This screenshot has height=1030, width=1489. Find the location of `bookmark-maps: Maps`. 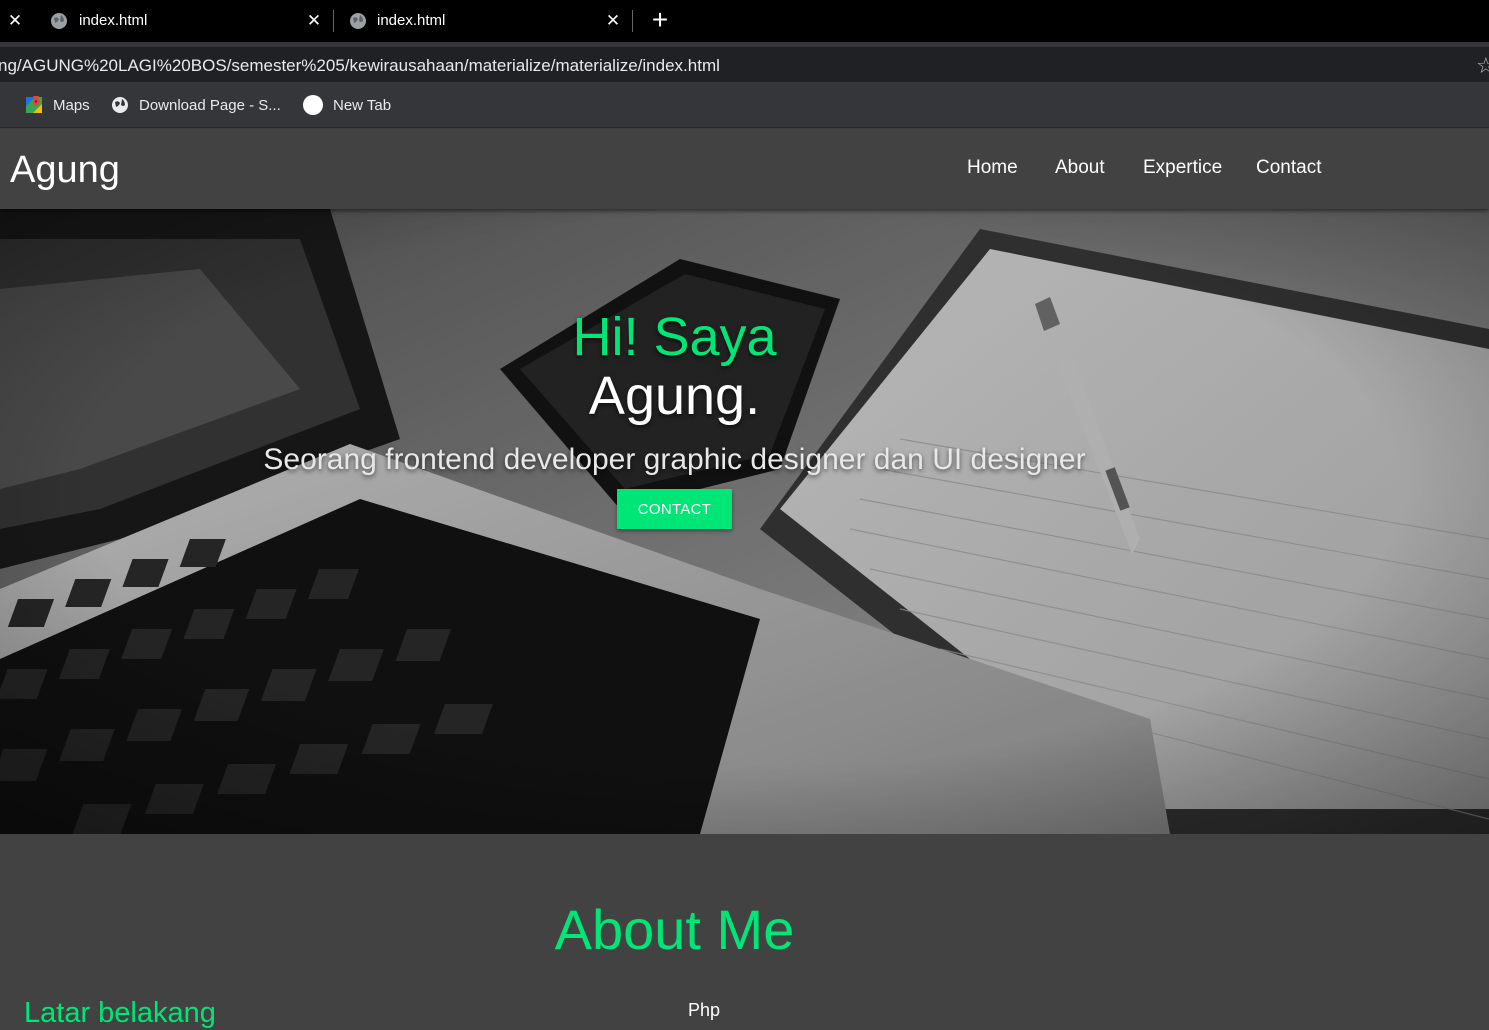

bookmark-maps: Maps is located at coordinates (57, 105).